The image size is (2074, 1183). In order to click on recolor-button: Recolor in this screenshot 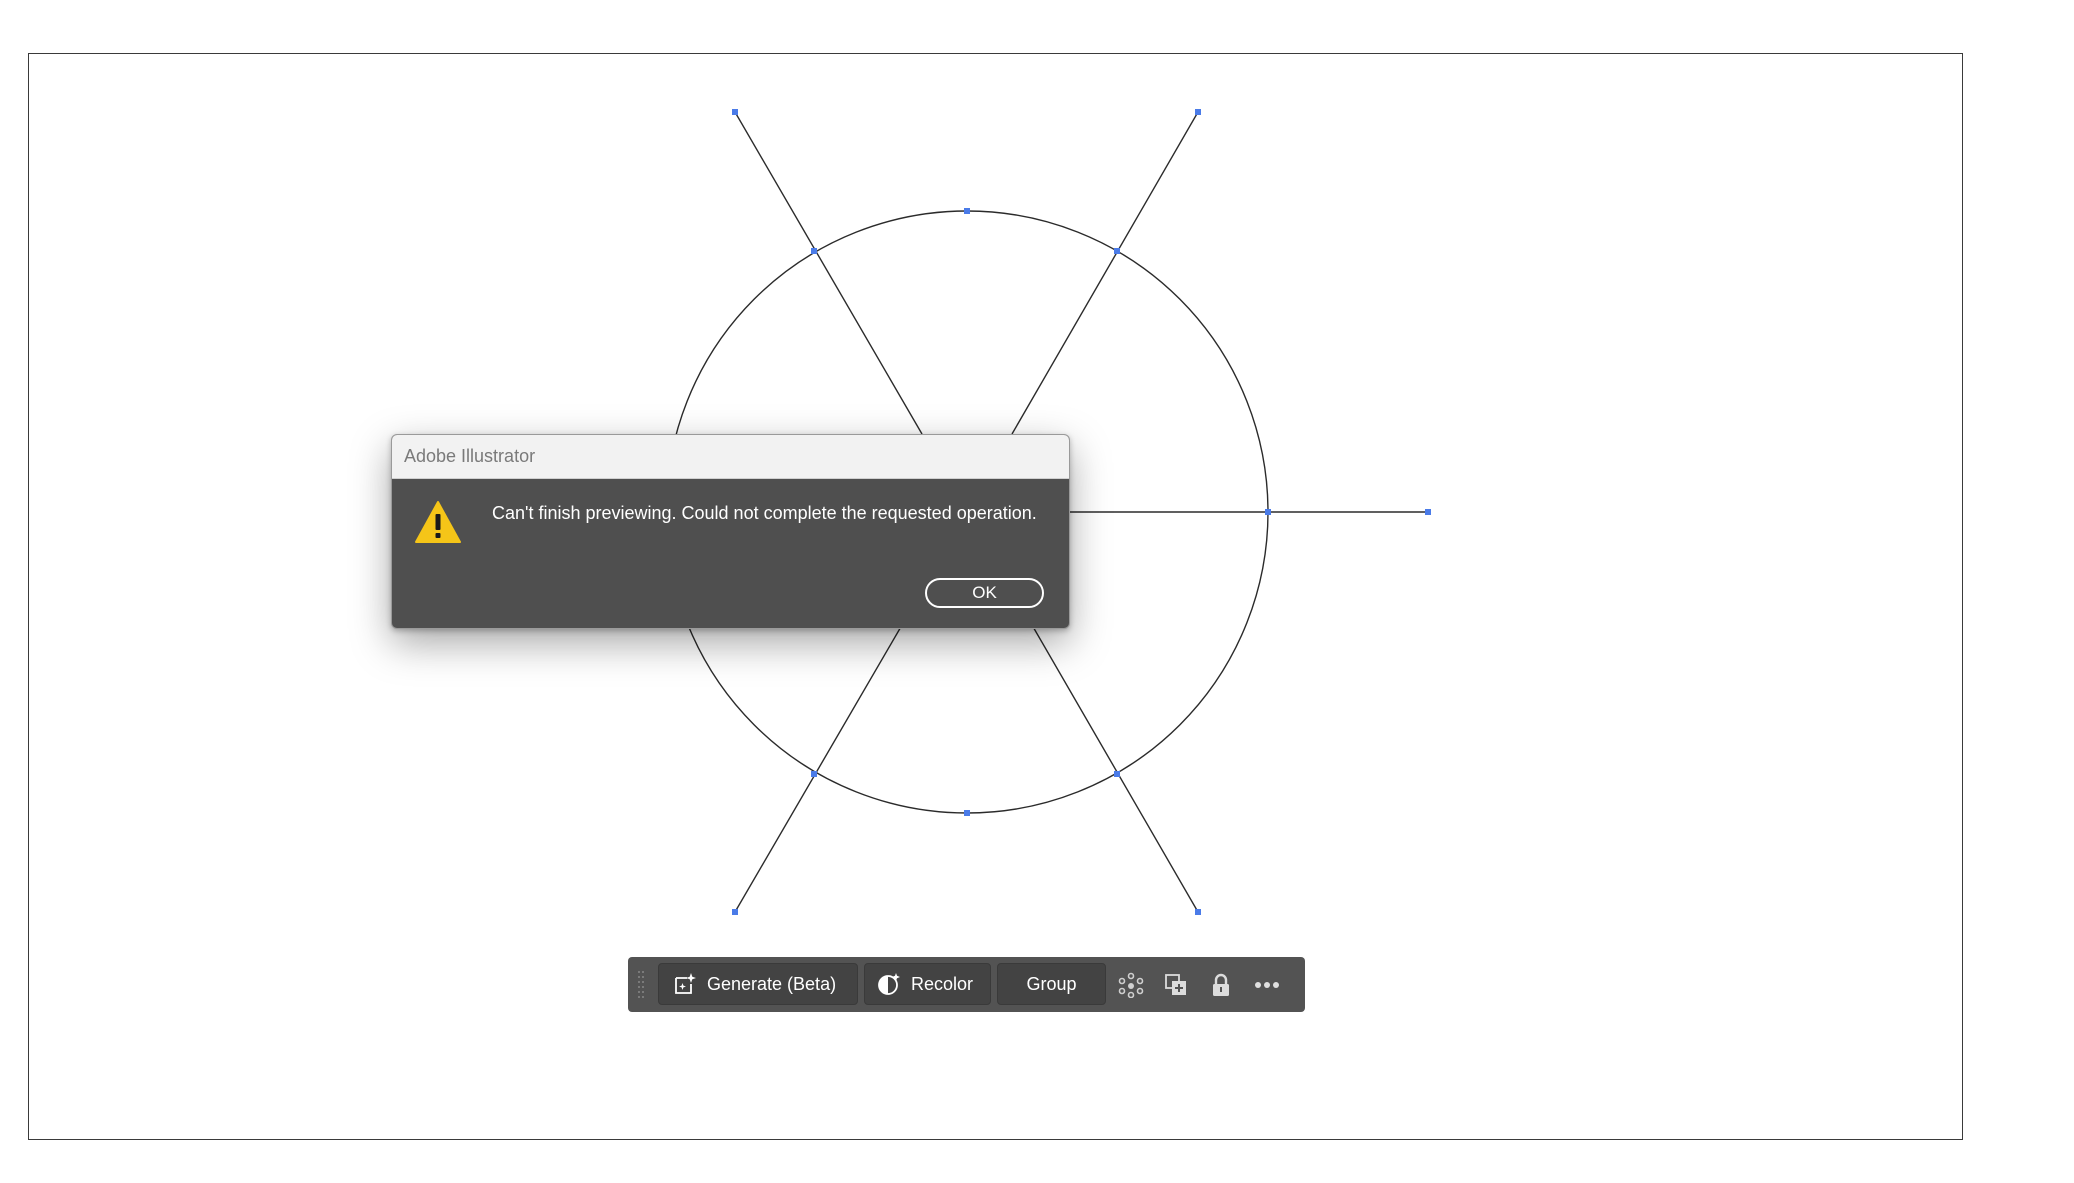, I will do `click(927, 984)`.